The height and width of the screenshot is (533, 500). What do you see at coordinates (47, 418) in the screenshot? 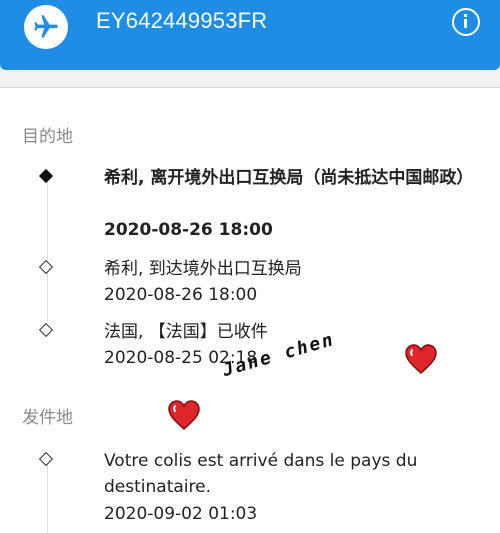
I see `section-label-origin: 发件地` at bounding box center [47, 418].